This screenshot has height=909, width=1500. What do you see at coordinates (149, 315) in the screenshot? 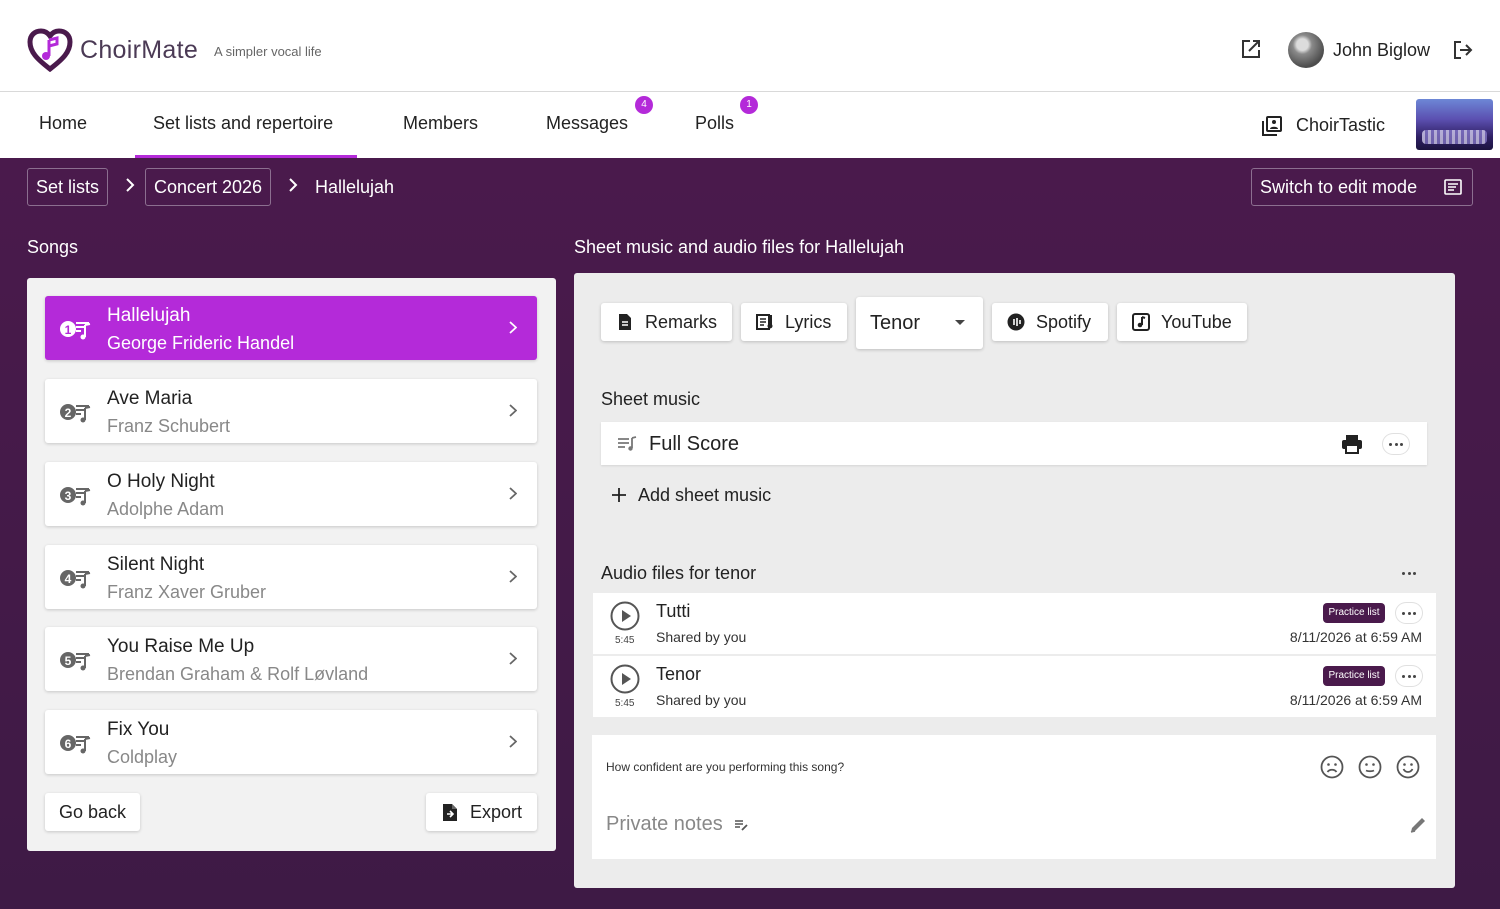
I see `song-title: Hallelujah` at bounding box center [149, 315].